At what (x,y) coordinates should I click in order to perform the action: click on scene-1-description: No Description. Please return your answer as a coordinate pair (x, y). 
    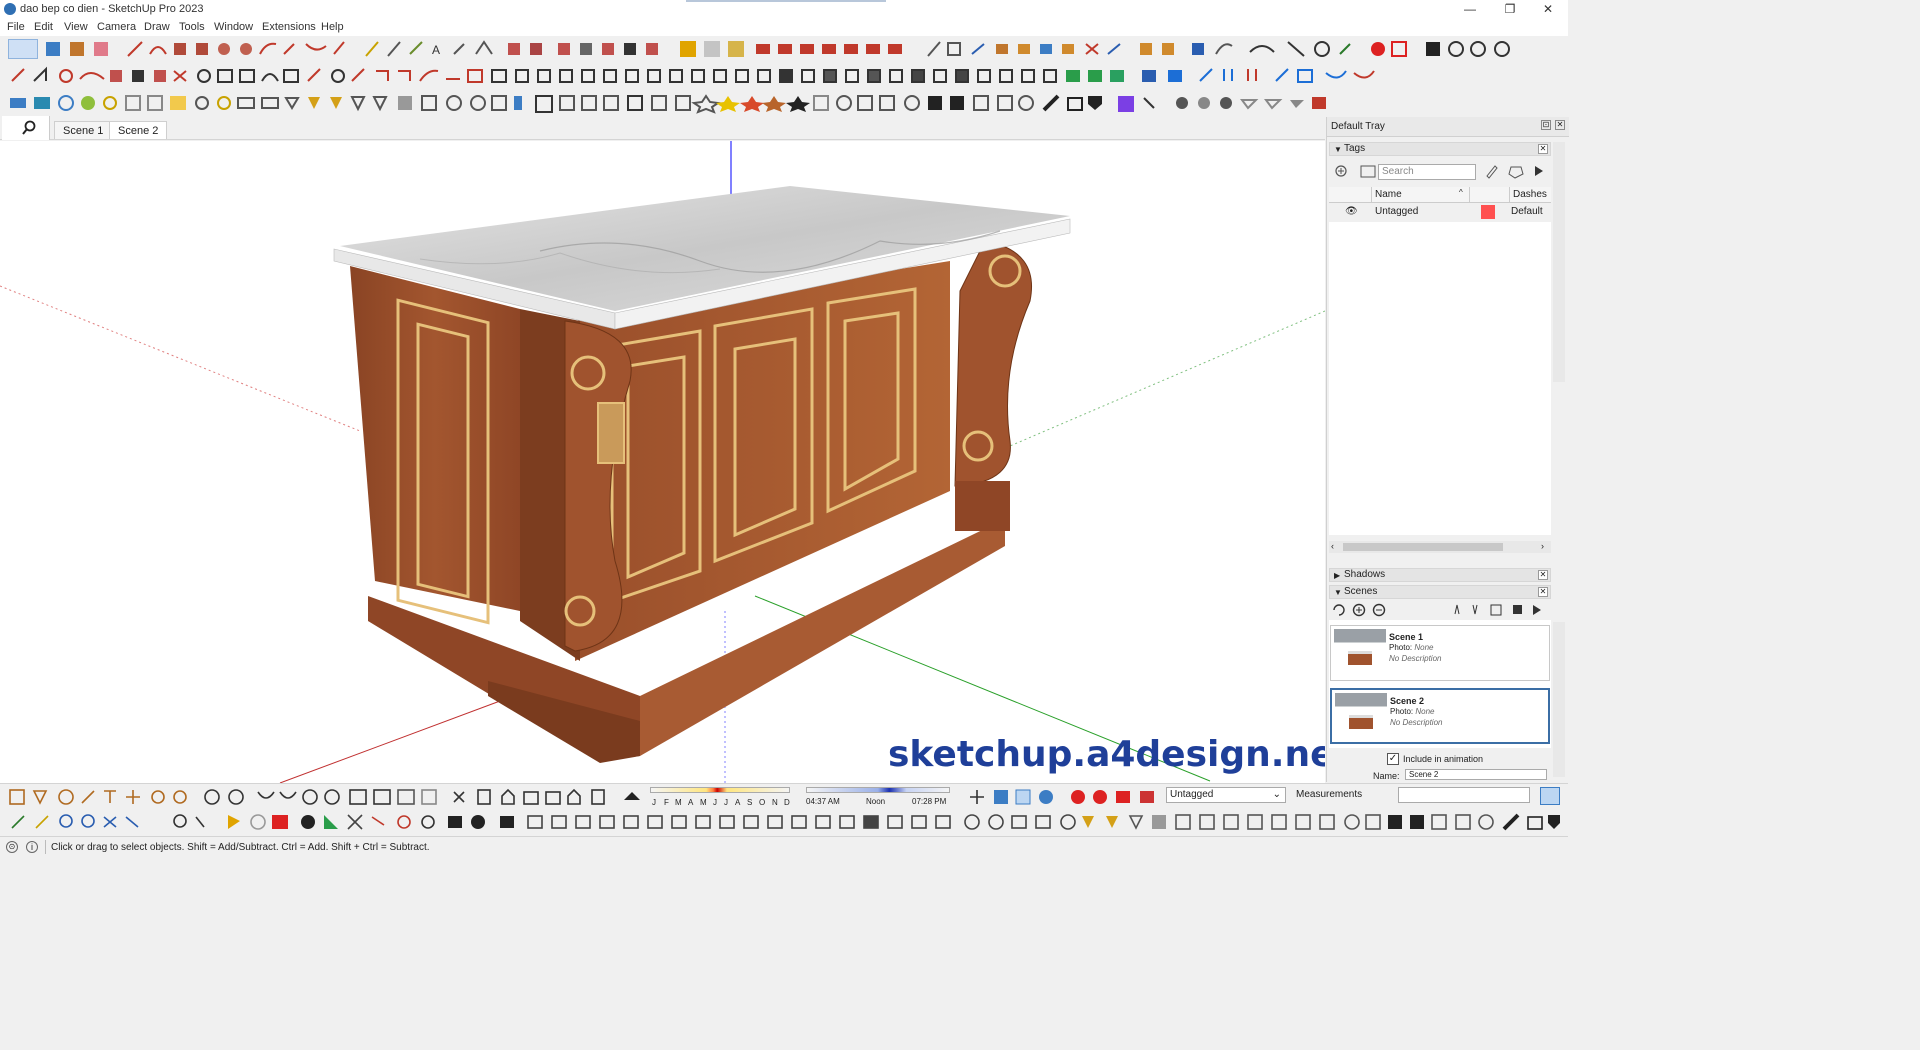
    Looking at the image, I should click on (1415, 658).